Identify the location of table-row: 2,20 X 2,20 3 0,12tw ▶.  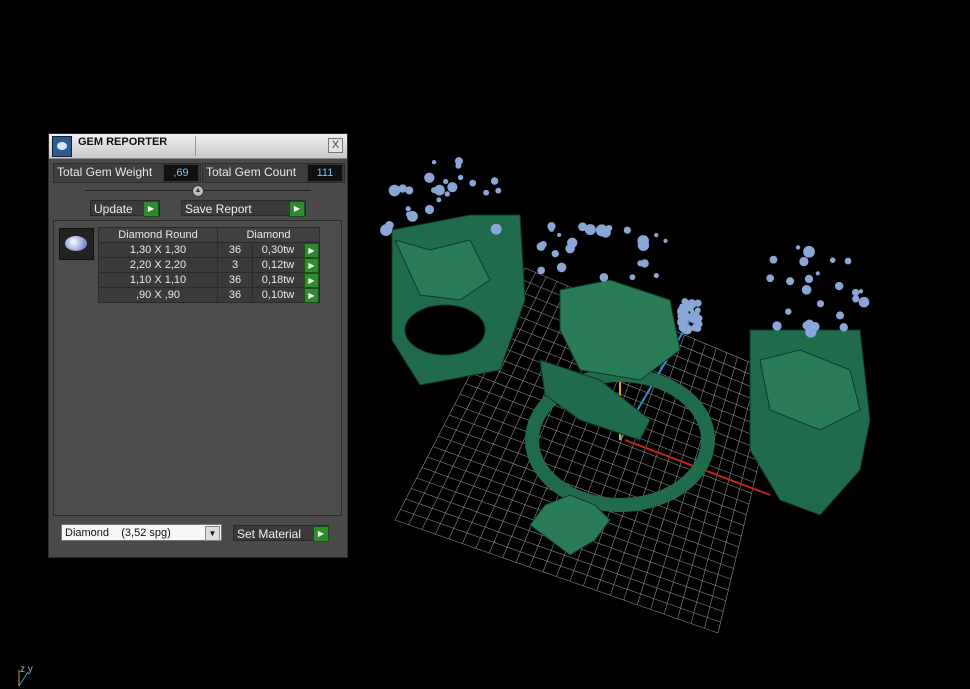
(209, 265).